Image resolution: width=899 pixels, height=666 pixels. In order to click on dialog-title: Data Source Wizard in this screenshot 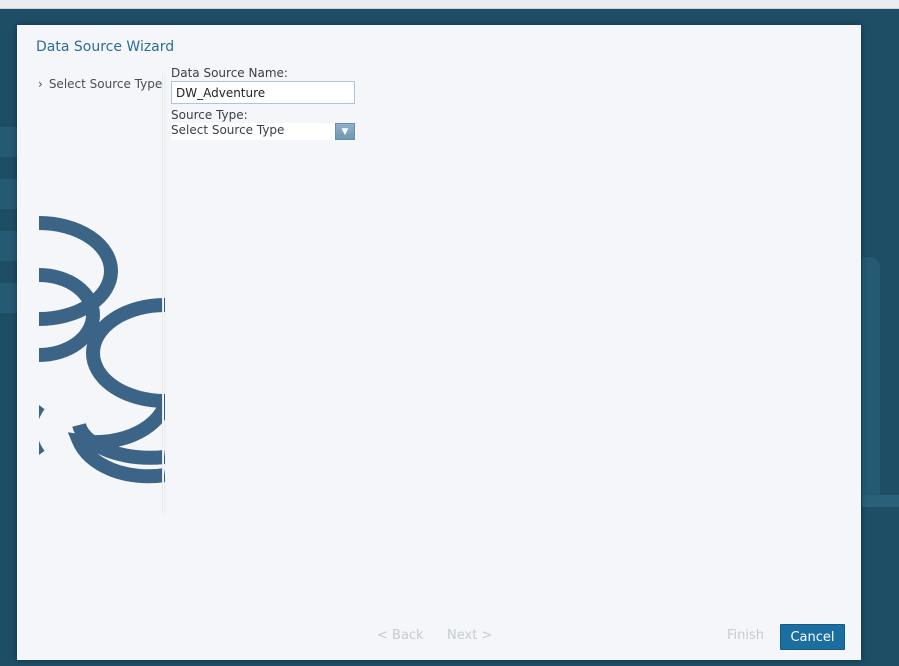, I will do `click(105, 47)`.